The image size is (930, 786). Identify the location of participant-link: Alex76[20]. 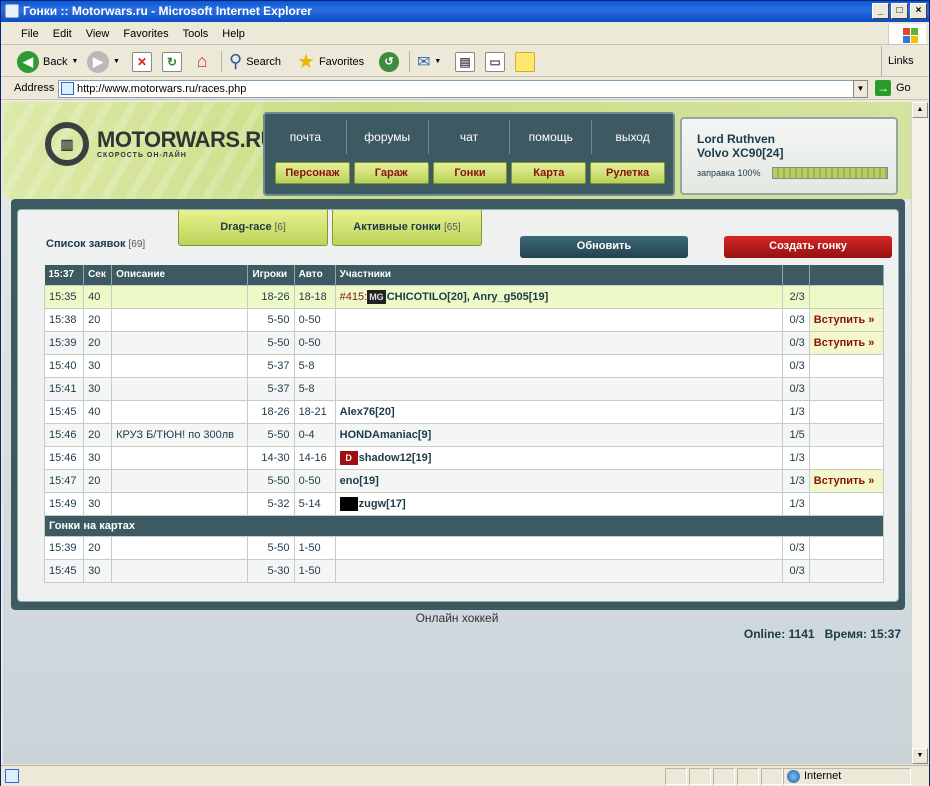
(558, 411).